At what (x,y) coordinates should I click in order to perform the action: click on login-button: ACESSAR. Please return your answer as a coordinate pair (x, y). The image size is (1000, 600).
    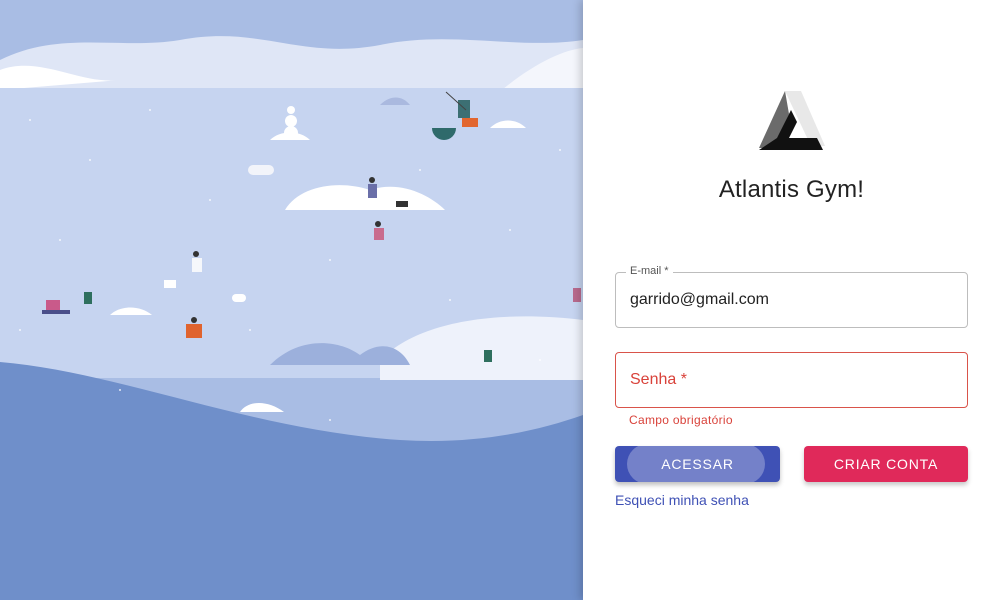
    Looking at the image, I should click on (697, 464).